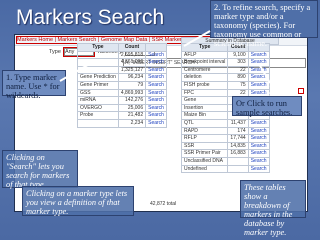 This screenshot has height=240, width=320. I want to click on marker-type-link: RAPD, so click(204, 131).